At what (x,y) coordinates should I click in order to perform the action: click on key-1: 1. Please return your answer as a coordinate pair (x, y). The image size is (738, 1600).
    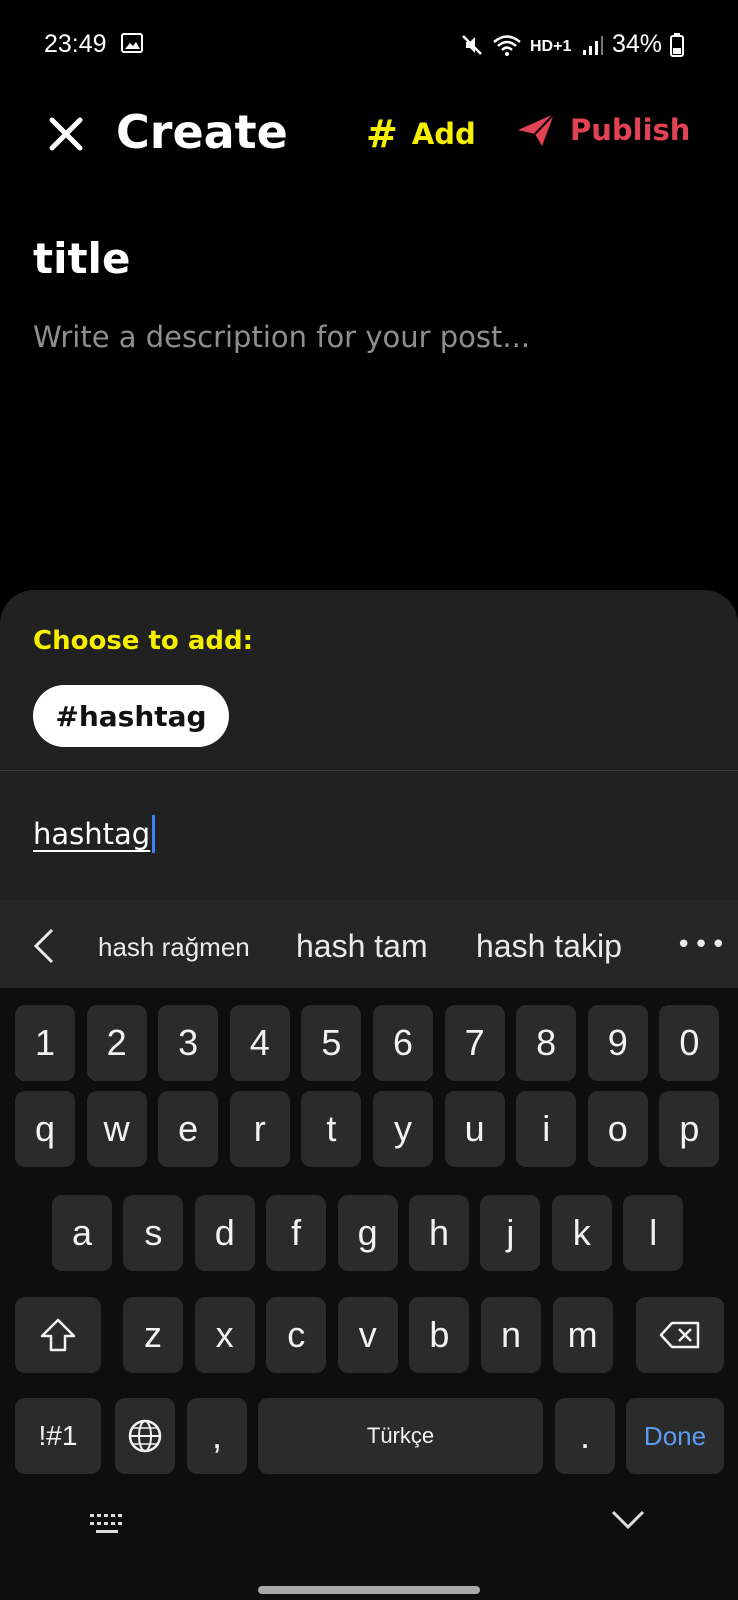
    Looking at the image, I should click on (45, 1043).